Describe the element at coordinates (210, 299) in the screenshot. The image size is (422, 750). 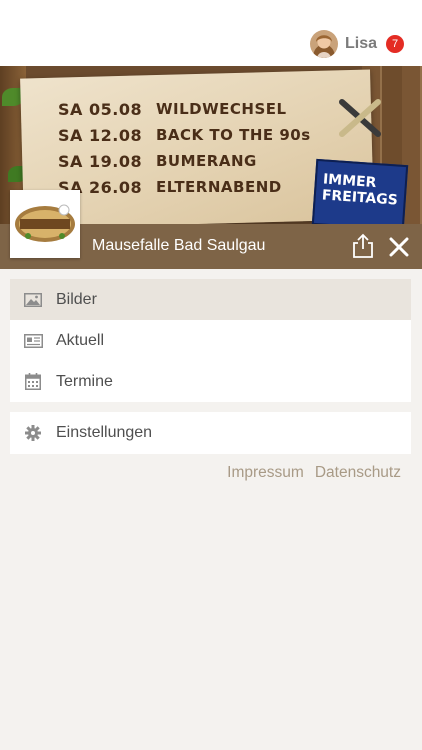
I see `menu-item-bilder: Bilder` at that location.